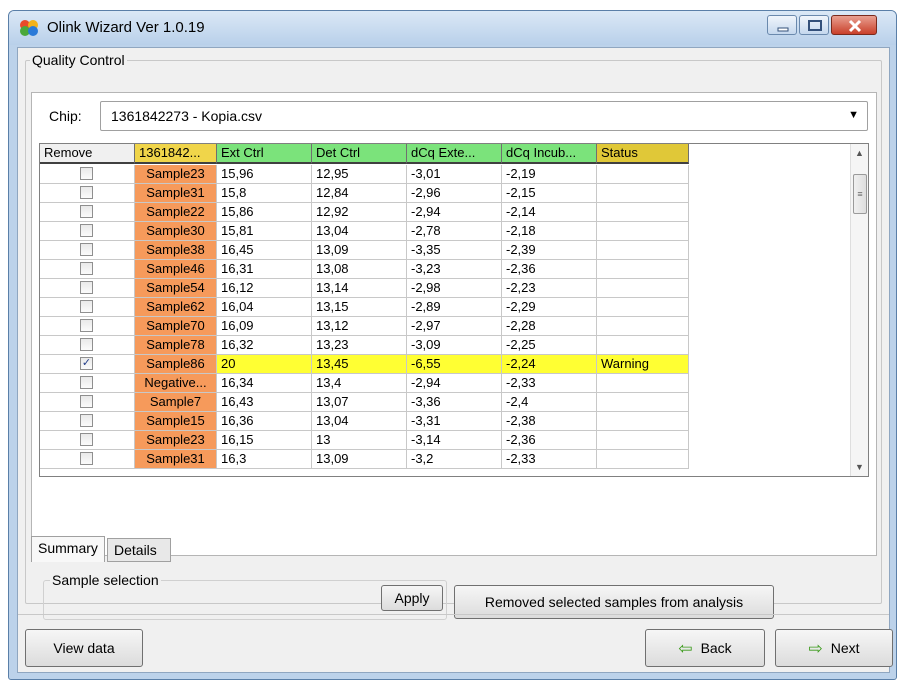  Describe the element at coordinates (854, 25) in the screenshot. I see `close-button` at that location.